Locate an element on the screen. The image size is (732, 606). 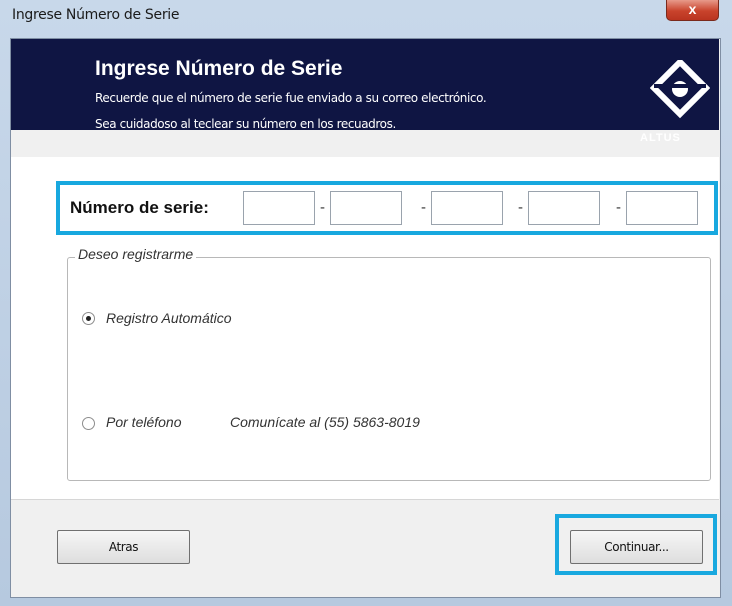
title-bar: Ingrese Número de Serie is located at coordinates (366, 20).